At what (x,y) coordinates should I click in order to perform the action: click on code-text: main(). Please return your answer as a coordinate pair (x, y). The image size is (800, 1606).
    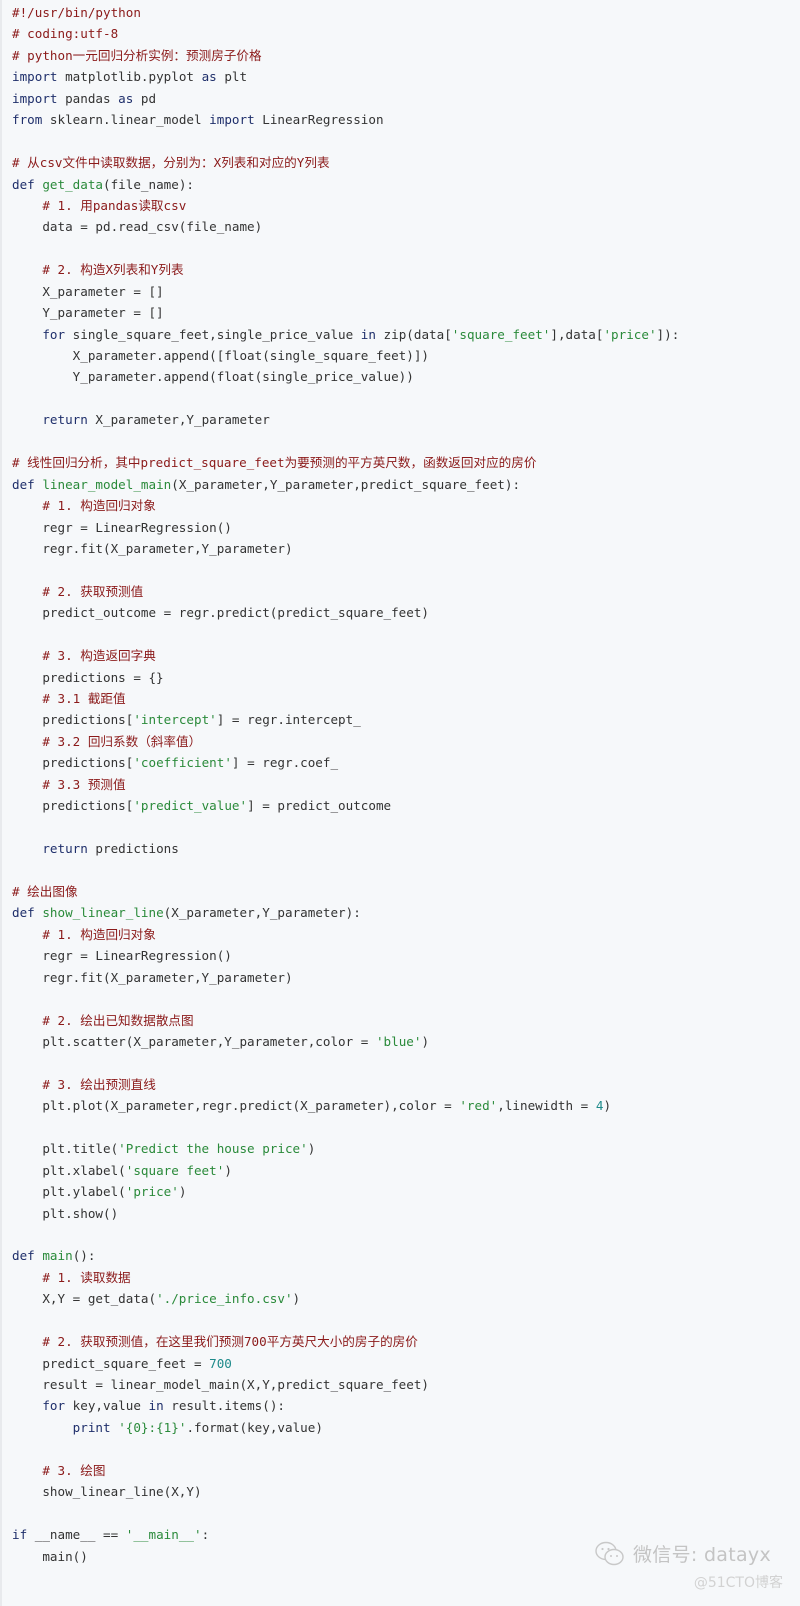
    Looking at the image, I should click on (50, 1556).